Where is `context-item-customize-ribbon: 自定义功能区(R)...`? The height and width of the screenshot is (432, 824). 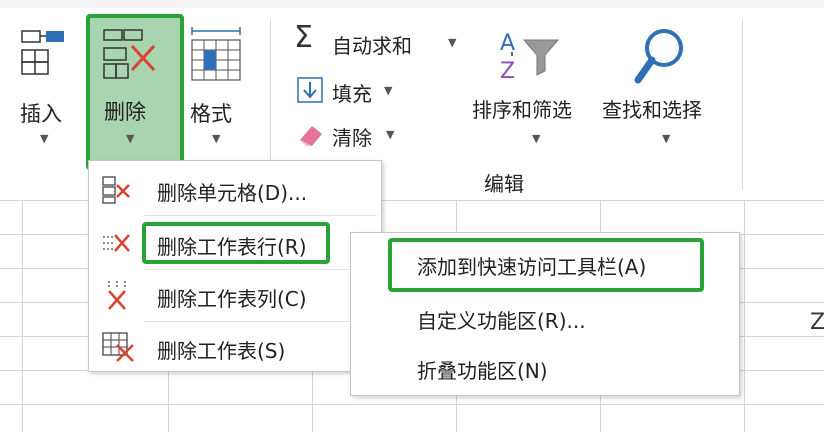 context-item-customize-ribbon: 自定义功能区(R)... is located at coordinates (545, 317).